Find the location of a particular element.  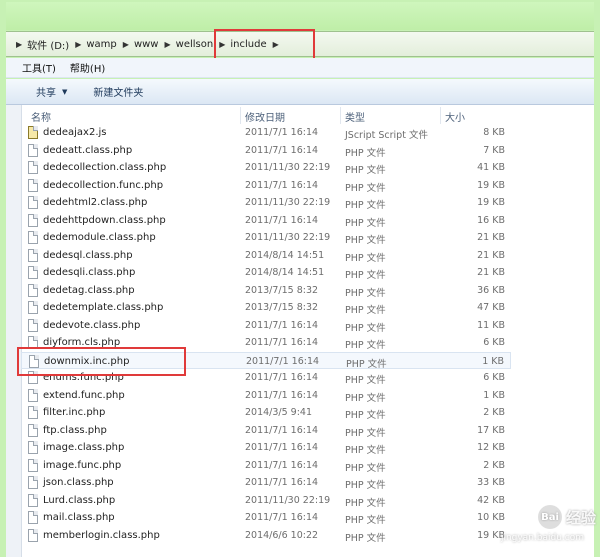

breadcrumb-label: wamp is located at coordinates (101, 44).